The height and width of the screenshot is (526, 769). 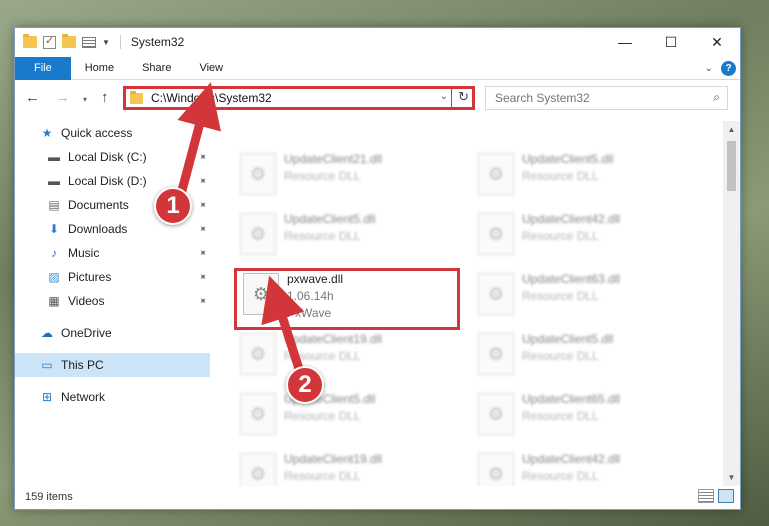 What do you see at coordinates (211, 68) in the screenshot?
I see `tab-view: View` at bounding box center [211, 68].